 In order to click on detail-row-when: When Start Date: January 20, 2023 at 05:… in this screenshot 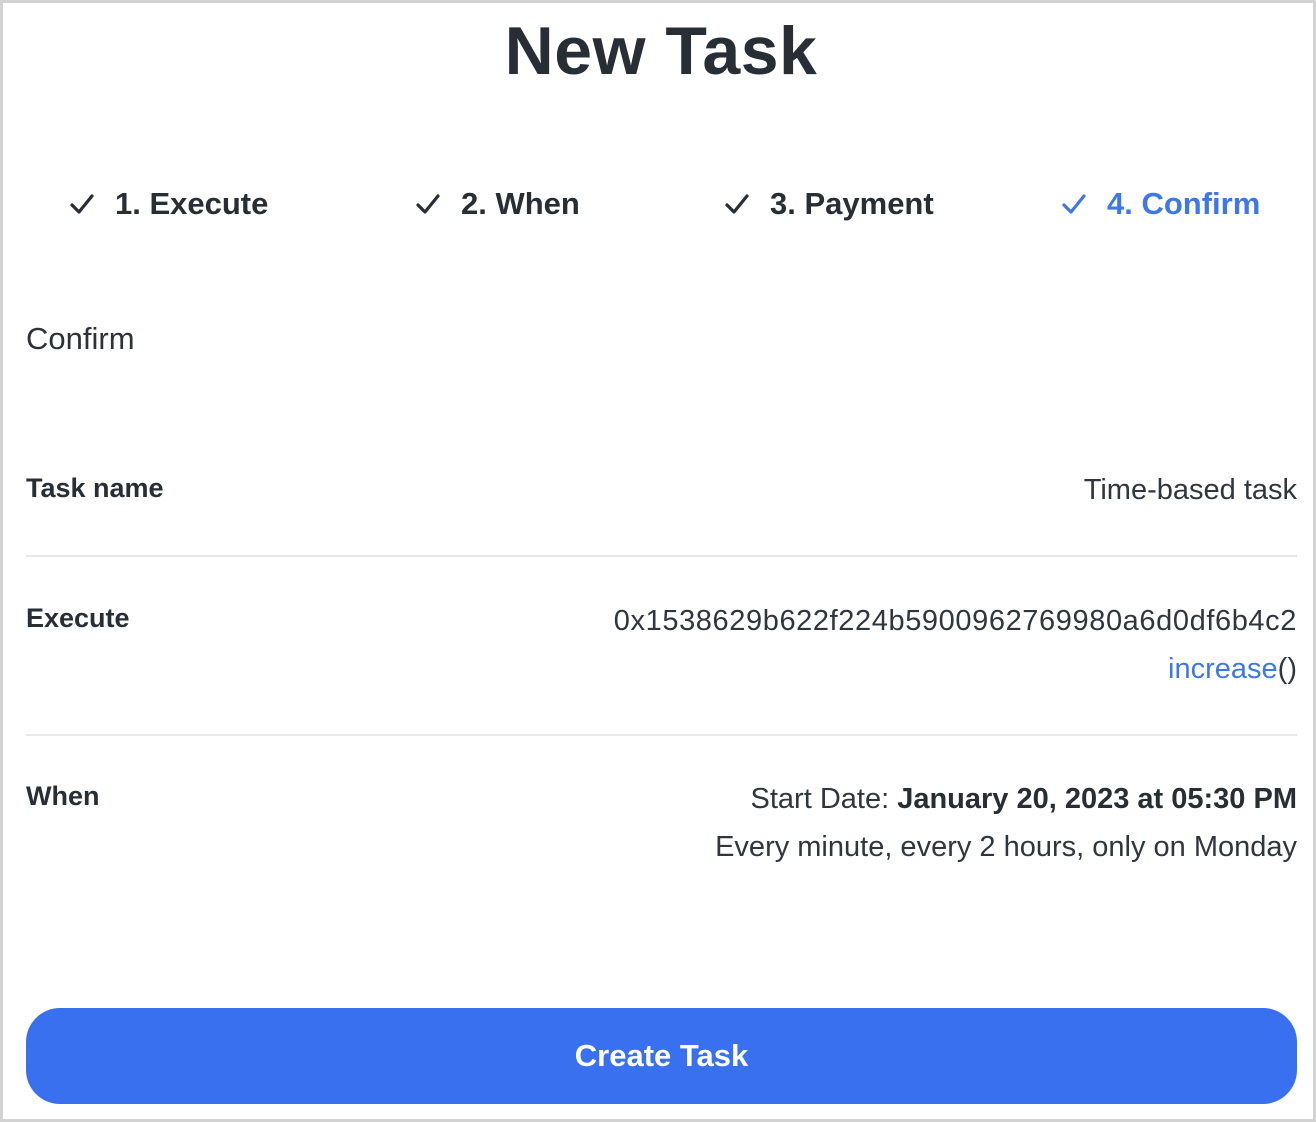, I will do `click(661, 833)`.